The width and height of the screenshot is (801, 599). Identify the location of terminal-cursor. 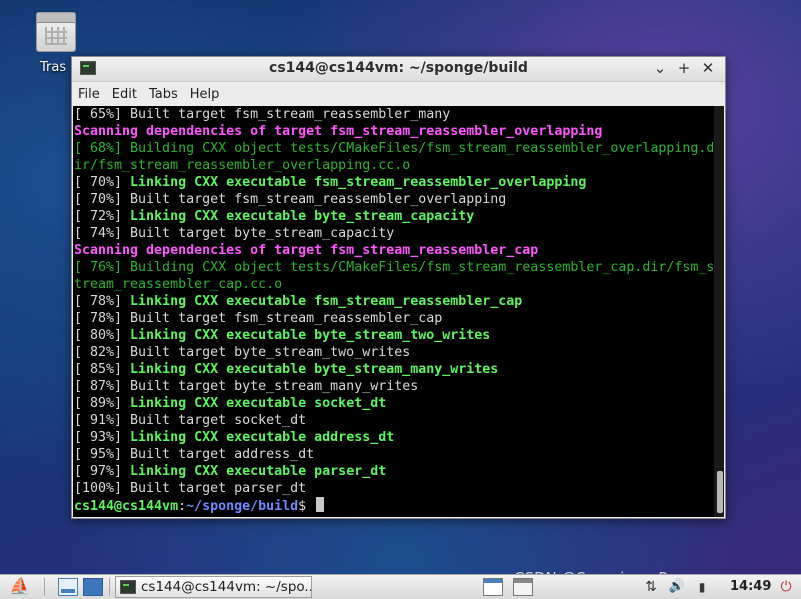
(320, 504).